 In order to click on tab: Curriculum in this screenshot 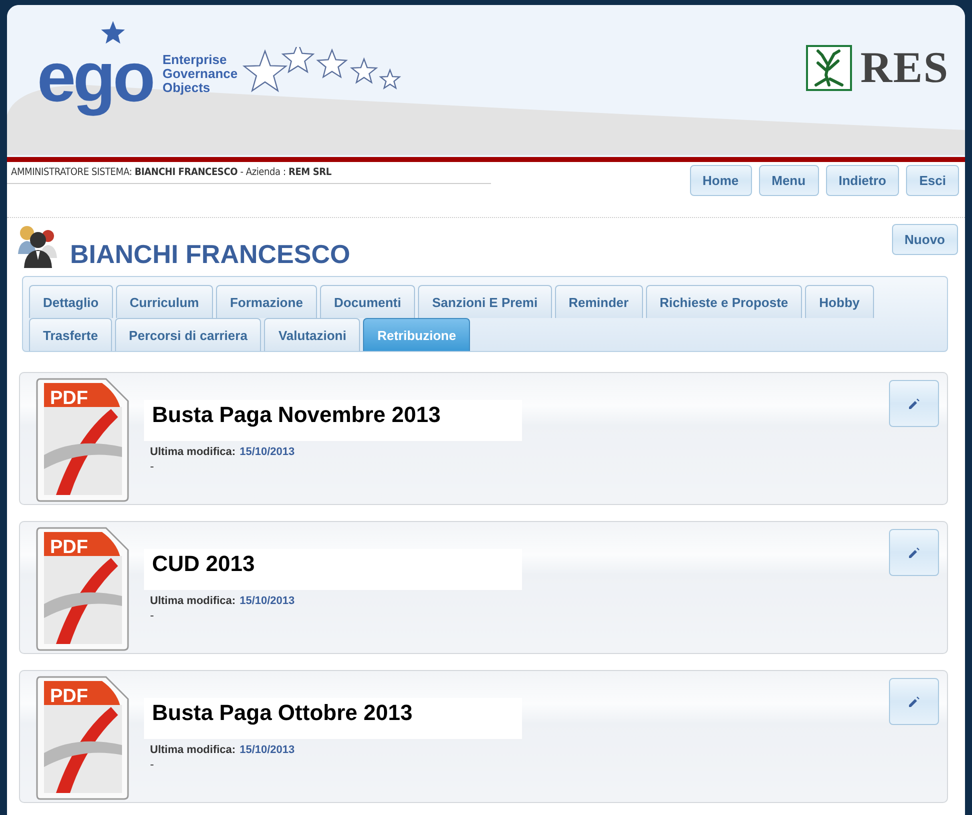, I will do `click(164, 301)`.